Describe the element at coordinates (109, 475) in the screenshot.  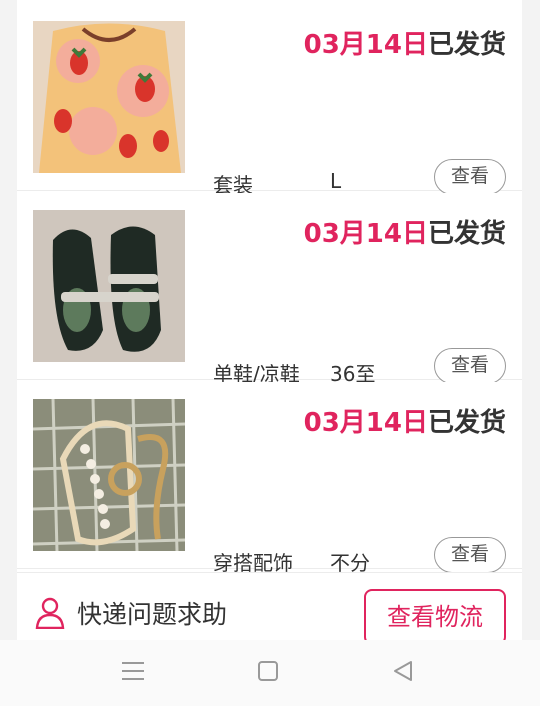
I see `product-image-hair-clips` at that location.